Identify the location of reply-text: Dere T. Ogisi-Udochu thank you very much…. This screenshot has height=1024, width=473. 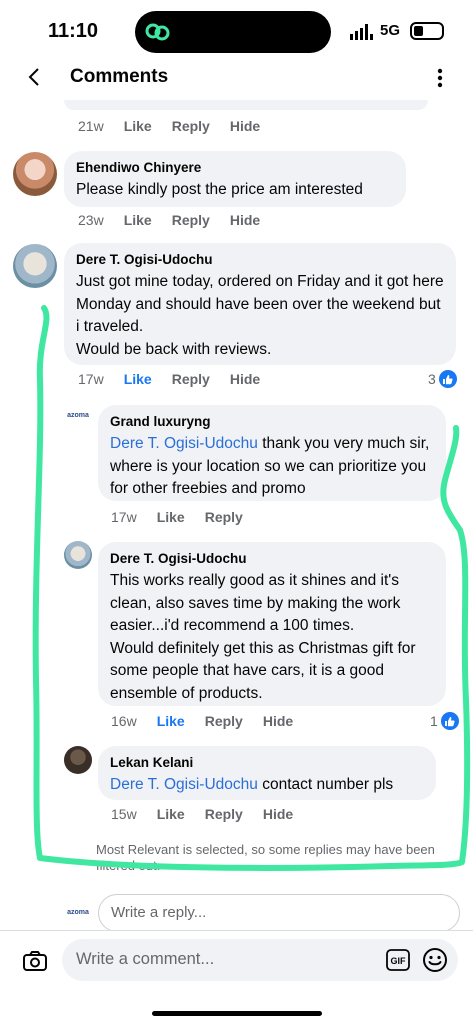
(270, 466).